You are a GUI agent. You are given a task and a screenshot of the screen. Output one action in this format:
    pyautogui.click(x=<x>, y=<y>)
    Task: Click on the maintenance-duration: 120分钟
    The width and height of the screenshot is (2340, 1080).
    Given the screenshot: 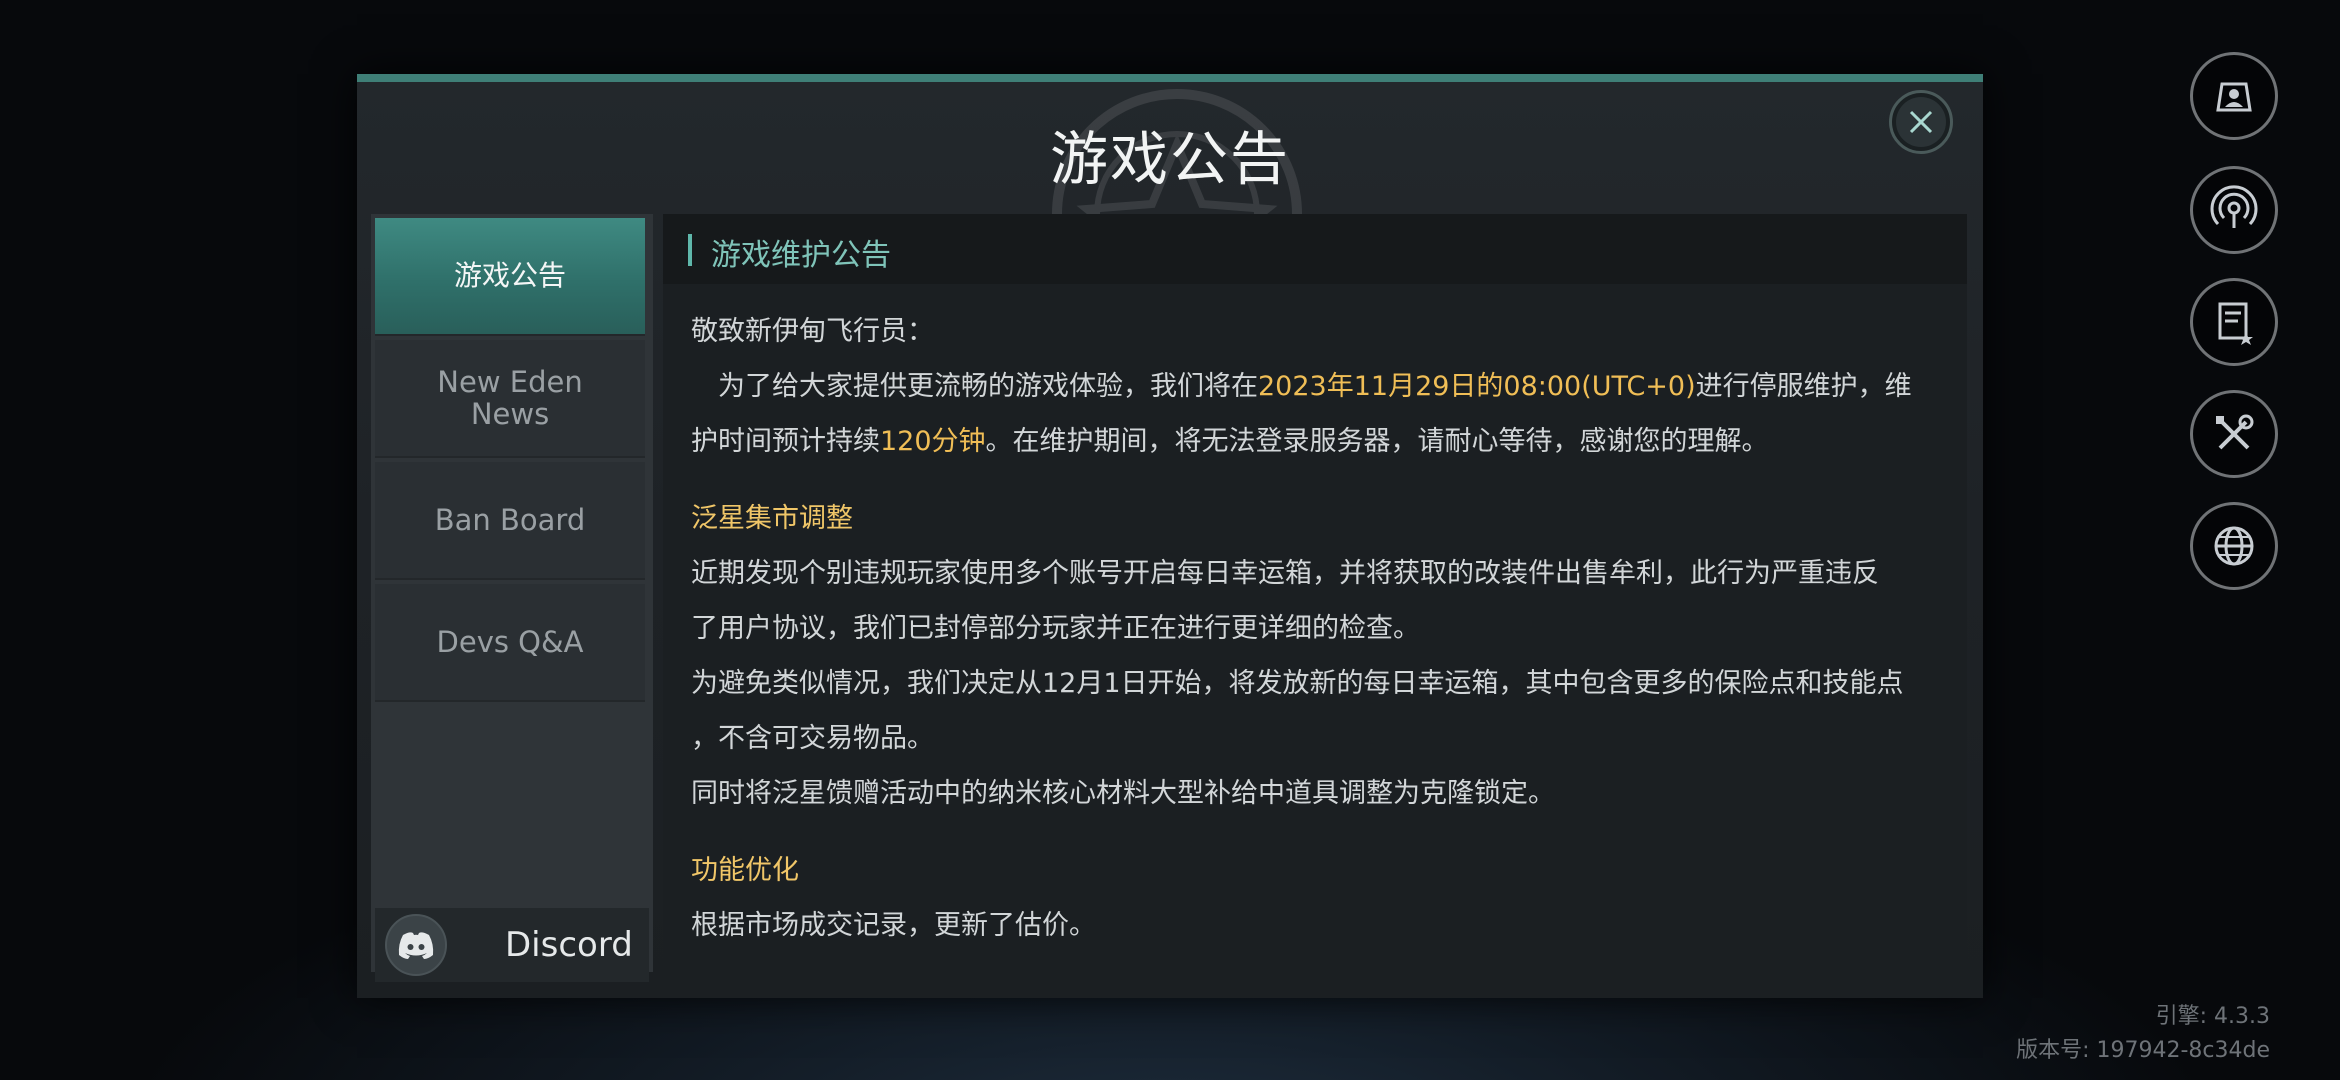 What is the action you would take?
    pyautogui.click(x=933, y=441)
    